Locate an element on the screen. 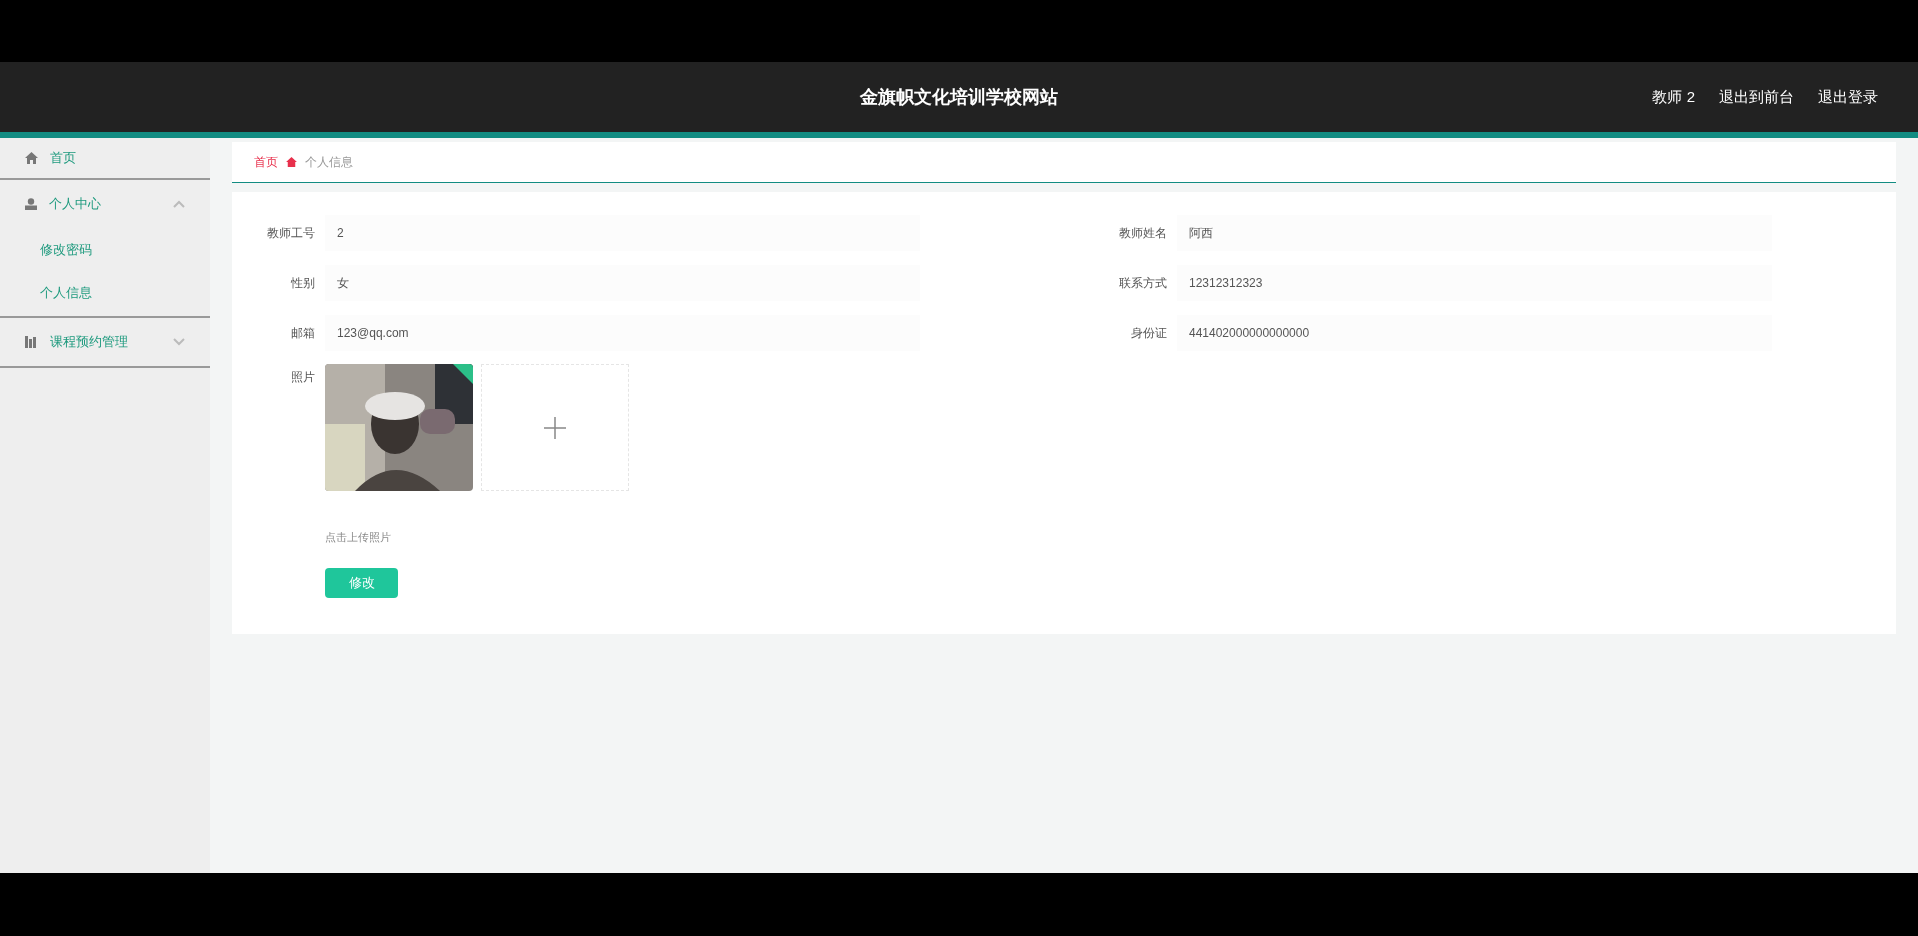 Image resolution: width=1918 pixels, height=936 pixels. field-label: 教师姓名 is located at coordinates (1143, 233).